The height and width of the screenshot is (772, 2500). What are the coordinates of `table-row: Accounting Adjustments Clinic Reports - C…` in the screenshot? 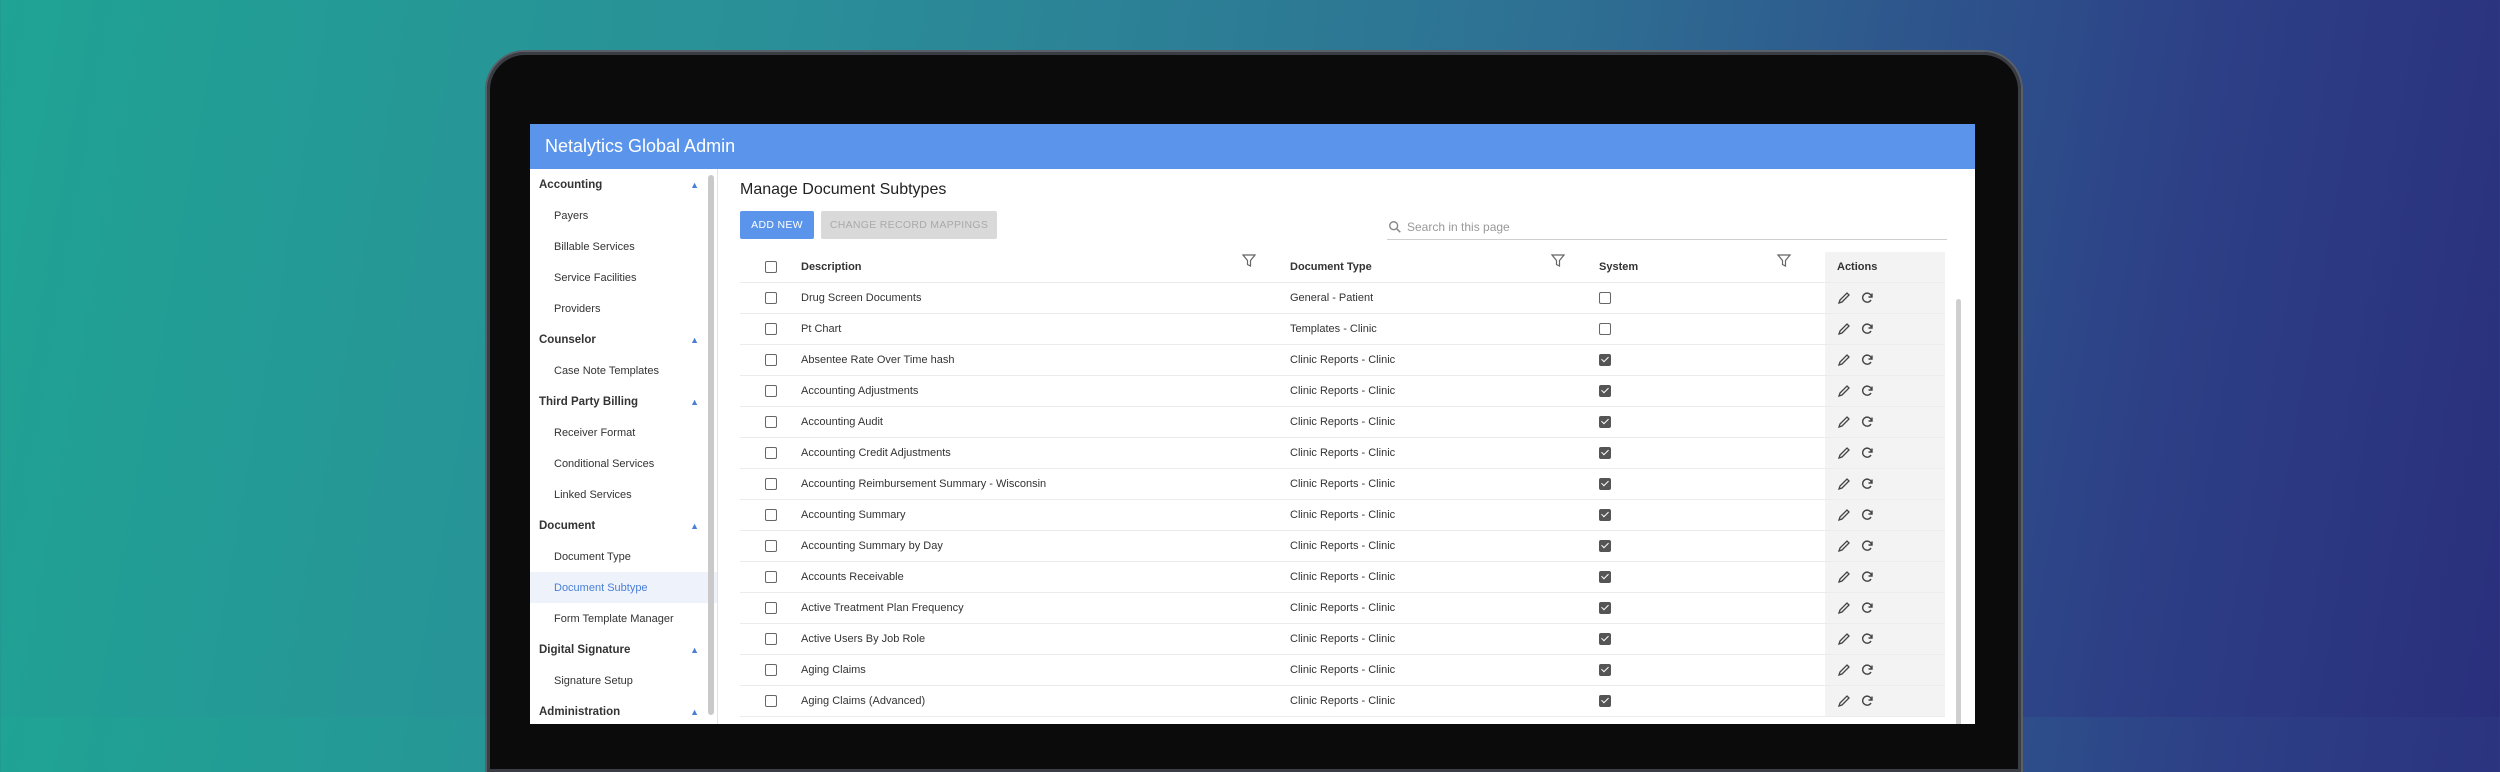 It's located at (1342, 391).